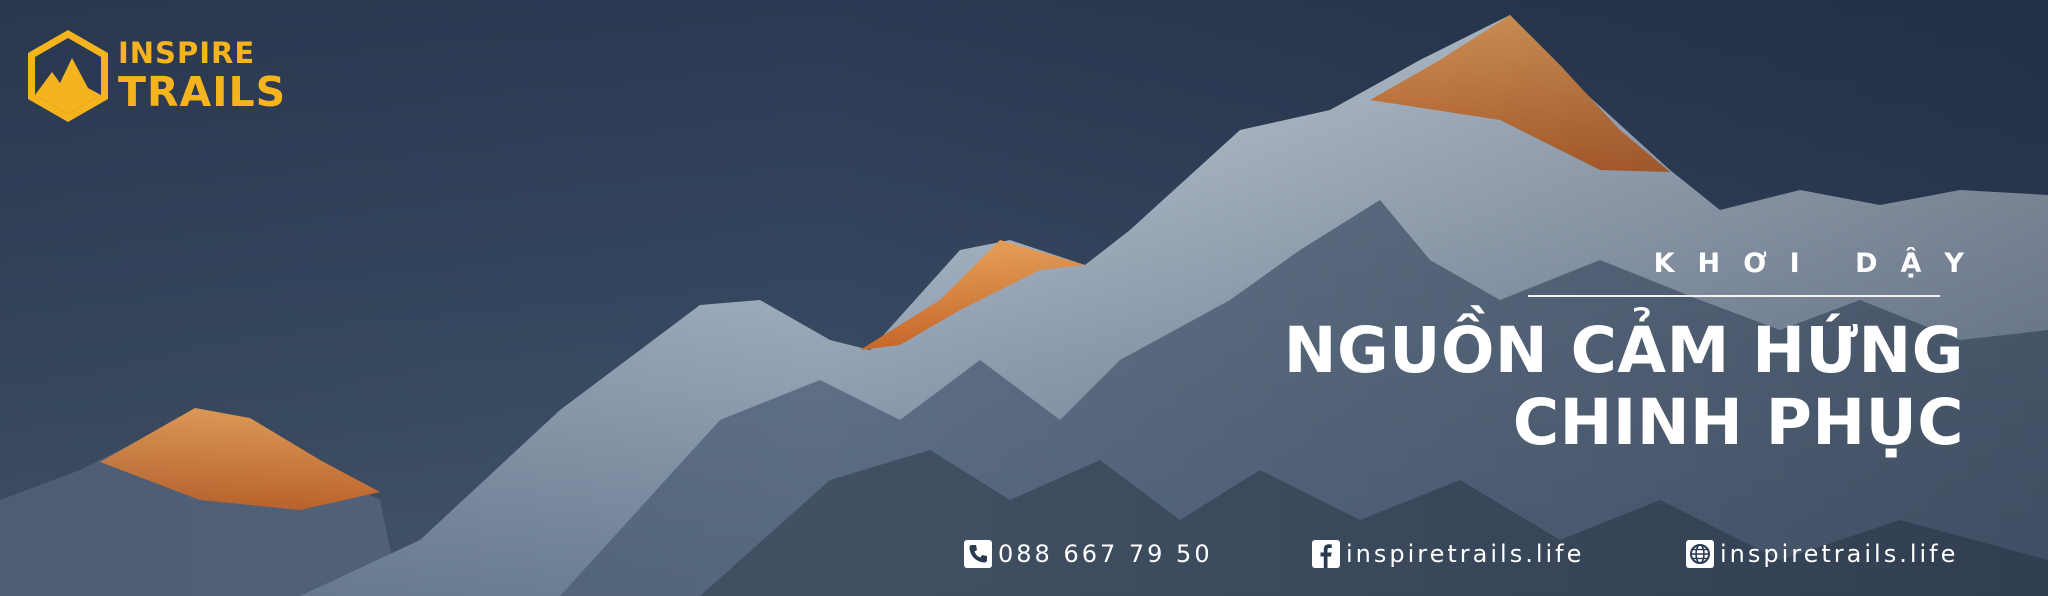 The height and width of the screenshot is (596, 2048). I want to click on contact-phone-text: 088 667 79 50, so click(1105, 554).